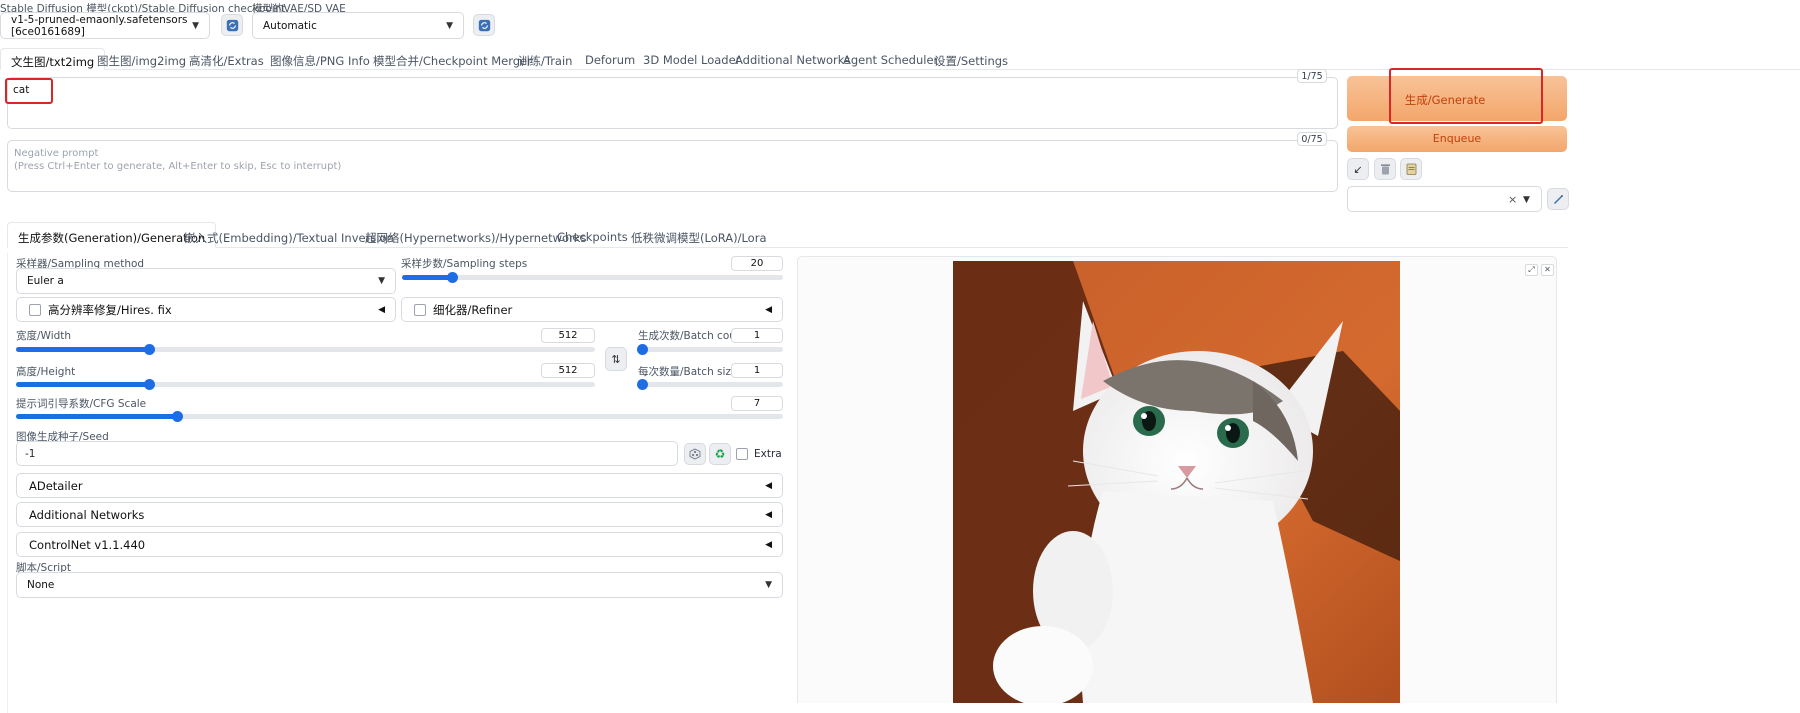 Image resolution: width=1800 pixels, height=713 pixels. What do you see at coordinates (616, 359) in the screenshot?
I see `swap-dimensions-button: ⇅` at bounding box center [616, 359].